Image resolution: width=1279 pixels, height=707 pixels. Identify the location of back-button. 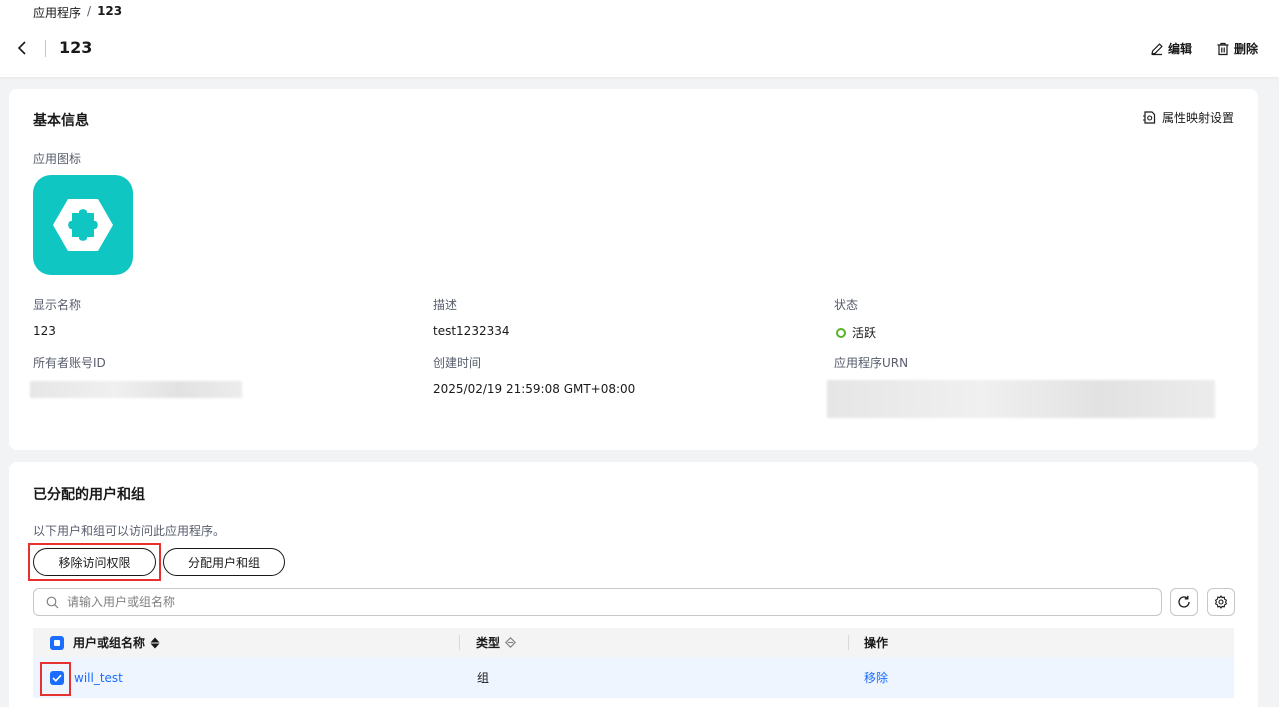
(22, 48).